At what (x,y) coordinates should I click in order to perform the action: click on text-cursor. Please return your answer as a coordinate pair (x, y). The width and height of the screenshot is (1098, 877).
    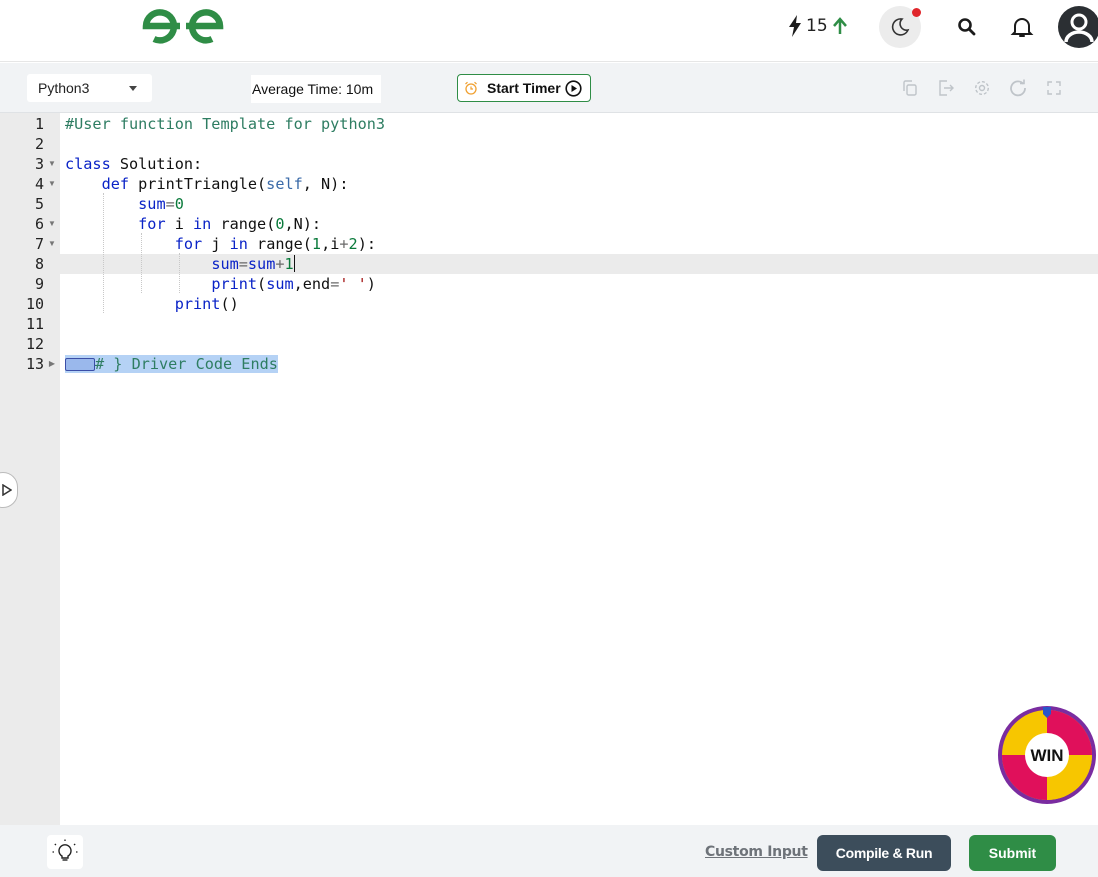
    Looking at the image, I should click on (294, 263).